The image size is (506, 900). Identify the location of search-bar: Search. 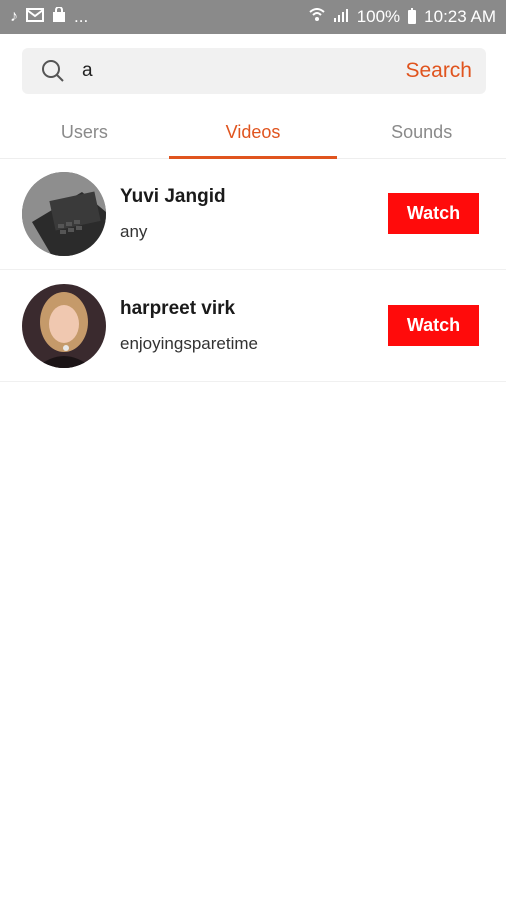
(254, 71).